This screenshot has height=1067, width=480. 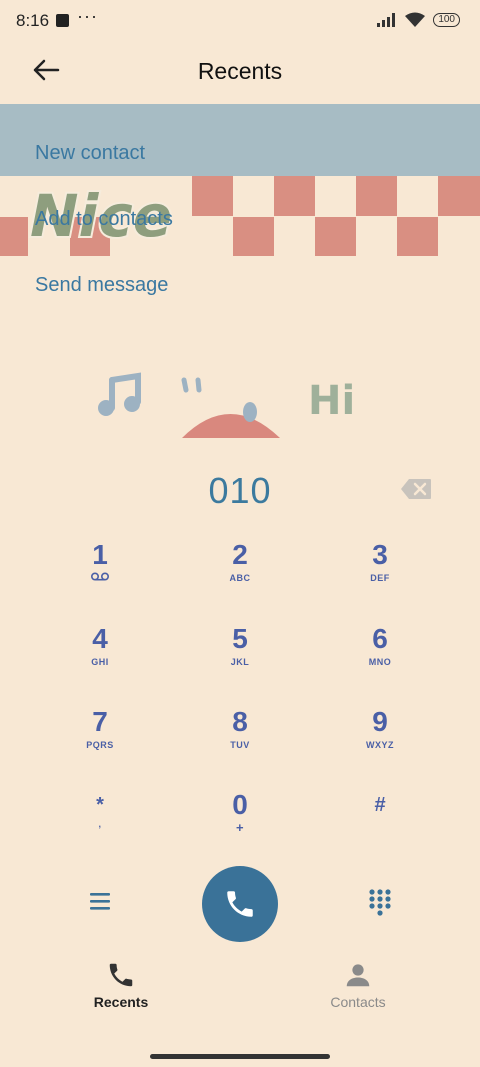 I want to click on tab-recents-label: Recents, so click(x=121, y=1002).